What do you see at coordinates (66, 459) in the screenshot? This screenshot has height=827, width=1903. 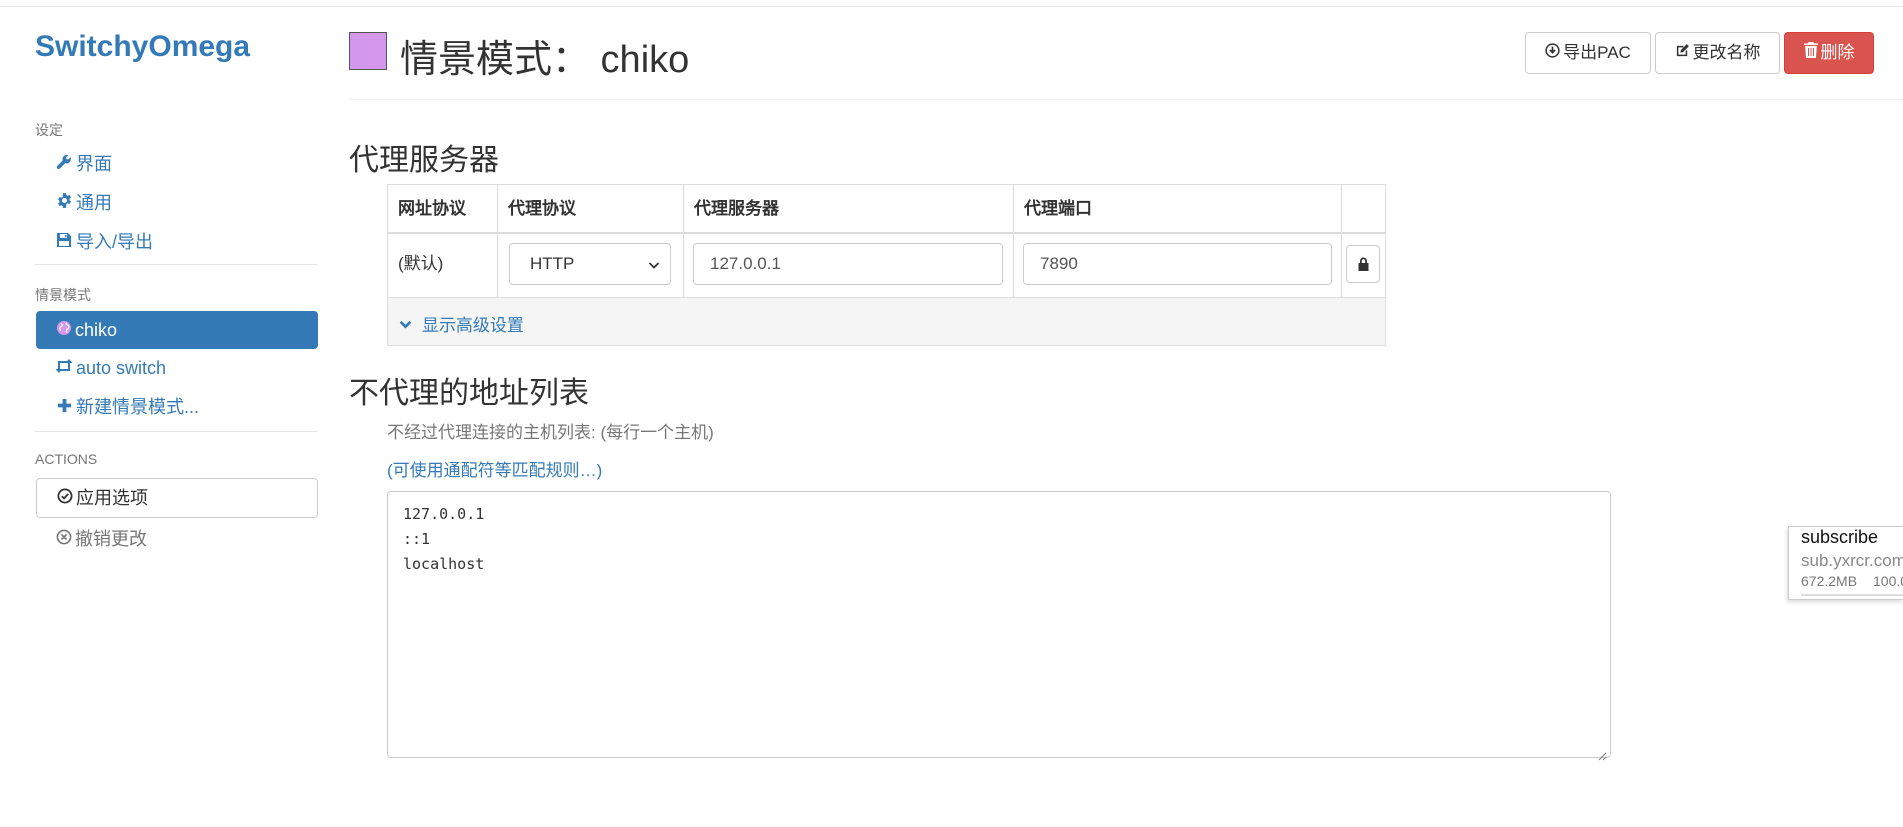 I see `actions-heading: ACTIONS` at bounding box center [66, 459].